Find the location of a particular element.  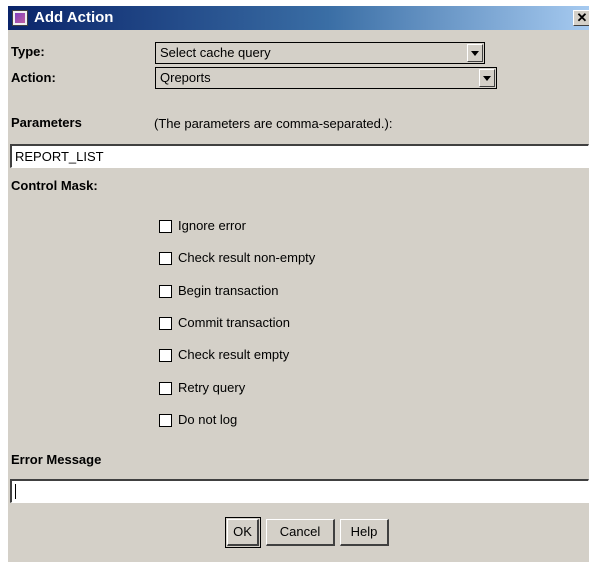

checkbox-label: Do not log is located at coordinates (208, 419).